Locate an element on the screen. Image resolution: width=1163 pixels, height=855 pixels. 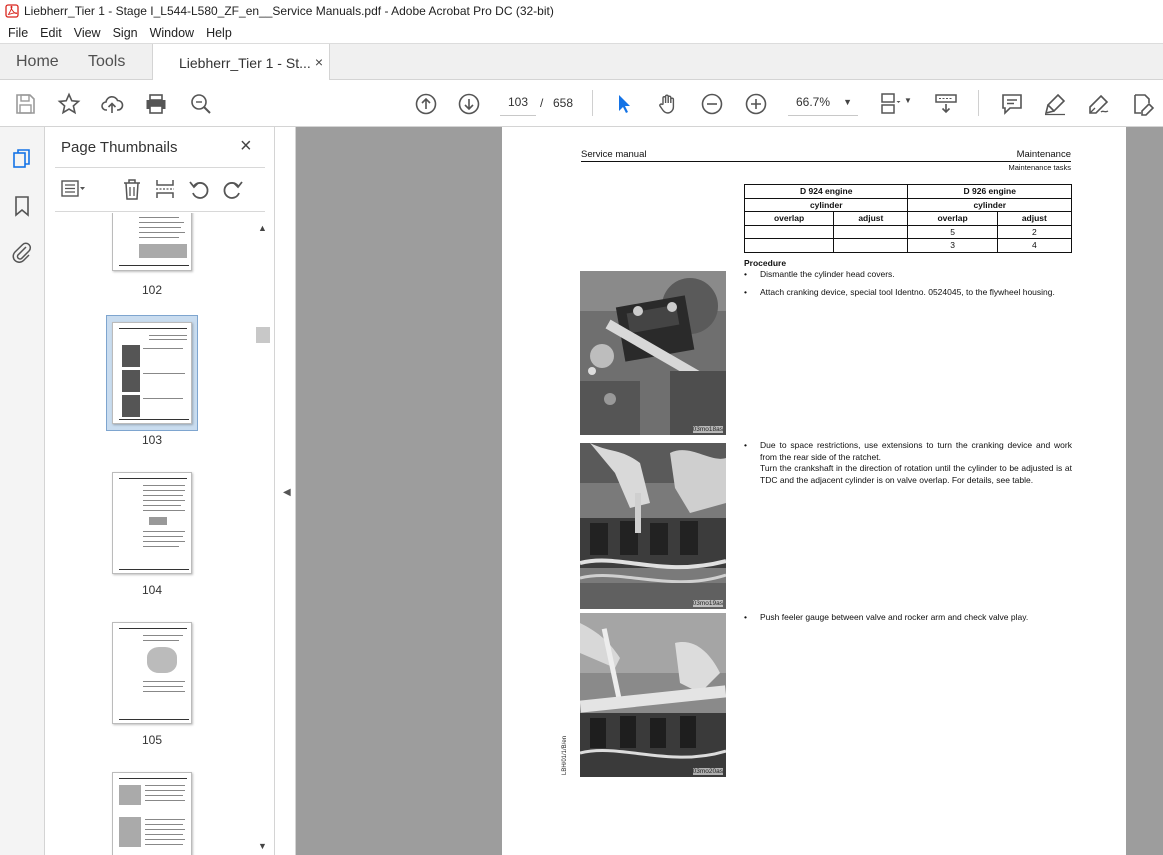
photo-cranking-device: 03mo18as is located at coordinates (653, 353).